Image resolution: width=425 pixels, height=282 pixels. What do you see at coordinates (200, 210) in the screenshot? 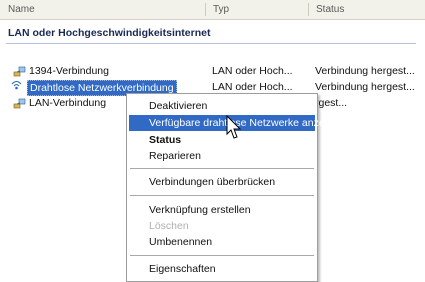
I see `menu-item-label: Verknüpfung erstellen` at bounding box center [200, 210].